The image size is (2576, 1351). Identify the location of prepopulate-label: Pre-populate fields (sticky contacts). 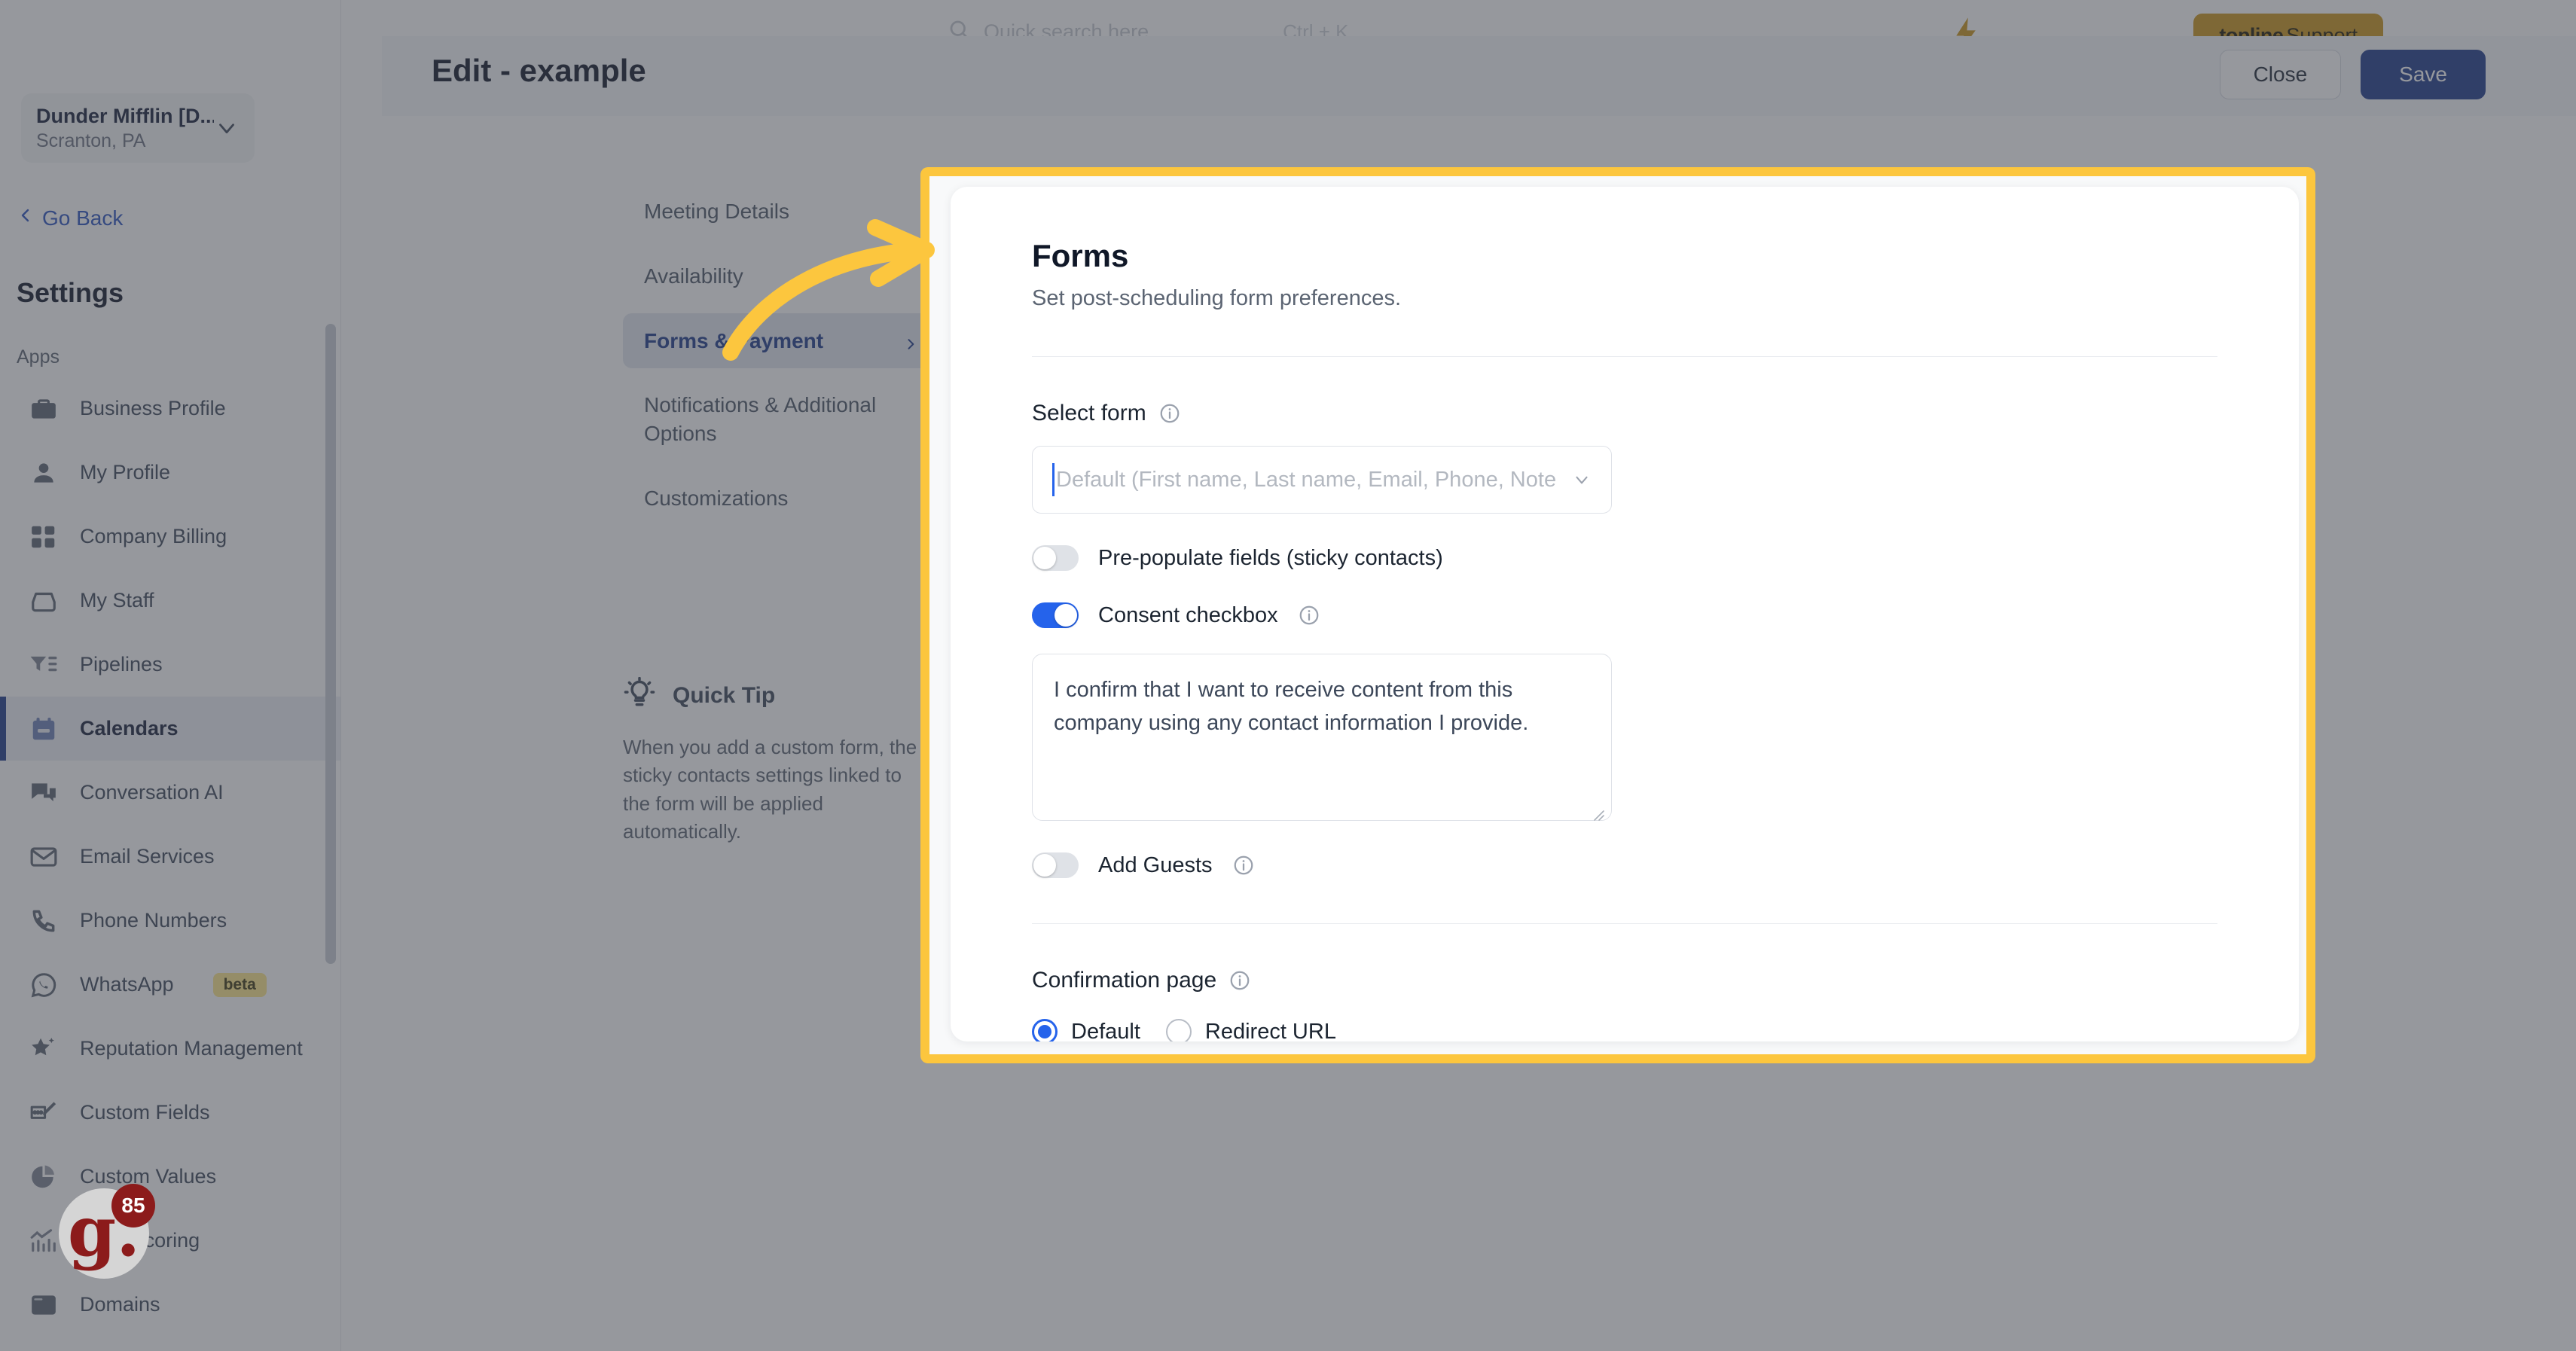
(1271, 557).